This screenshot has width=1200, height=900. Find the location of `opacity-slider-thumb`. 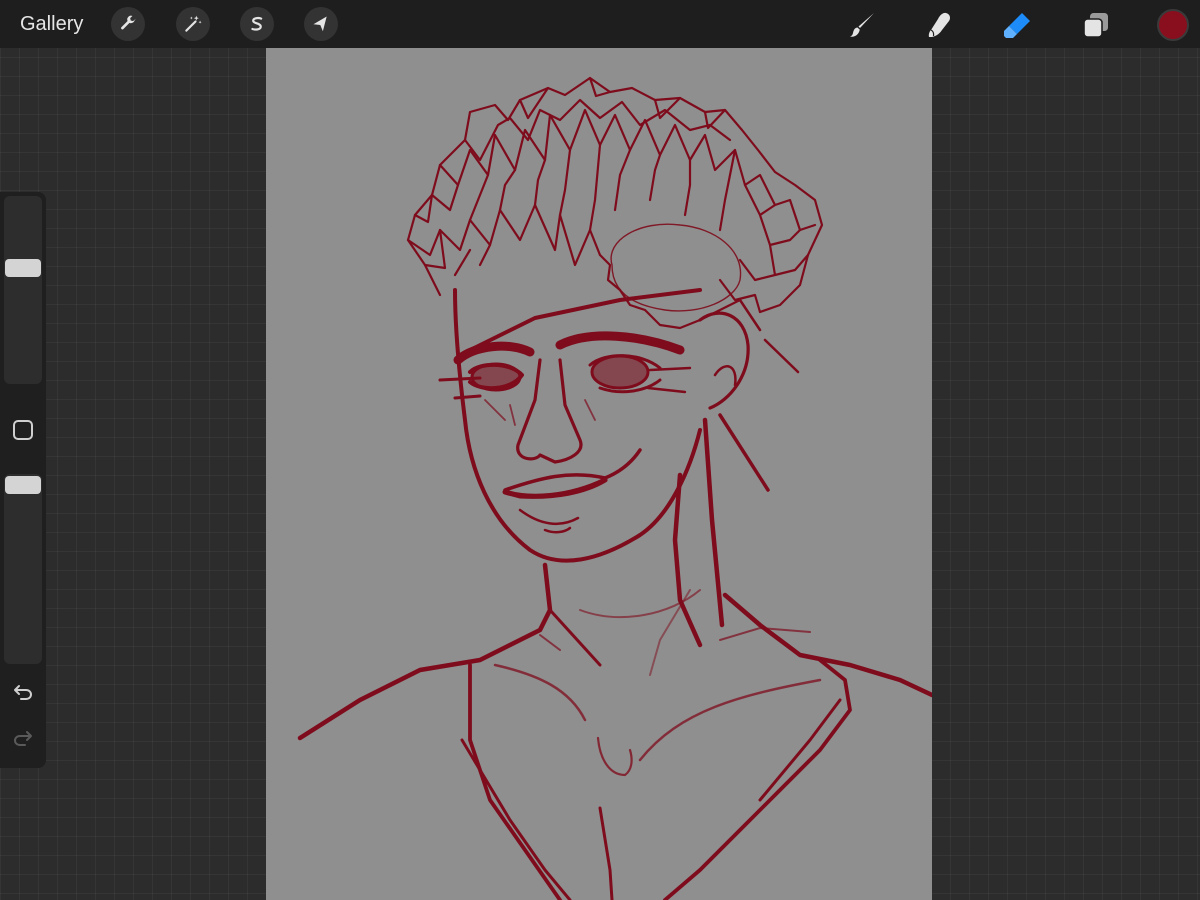

opacity-slider-thumb is located at coordinates (23, 485).